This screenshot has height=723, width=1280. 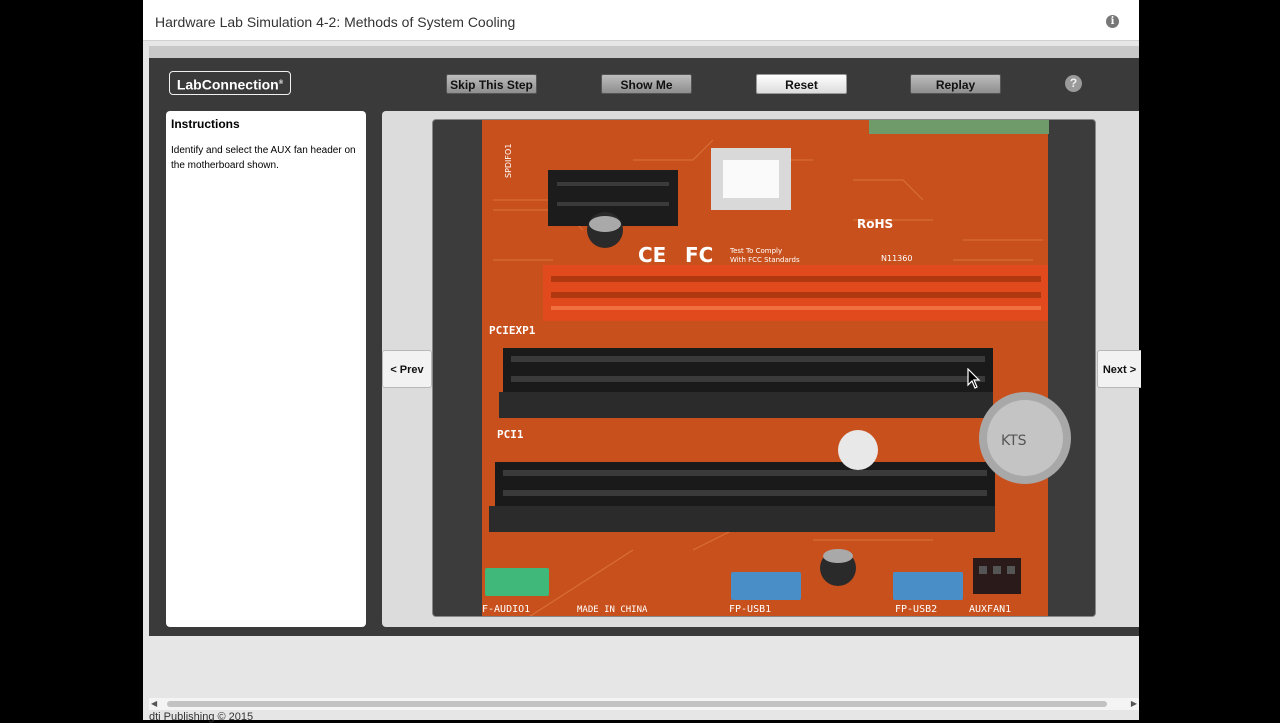 I want to click on prev-button: < Prev, so click(x=407, y=369).